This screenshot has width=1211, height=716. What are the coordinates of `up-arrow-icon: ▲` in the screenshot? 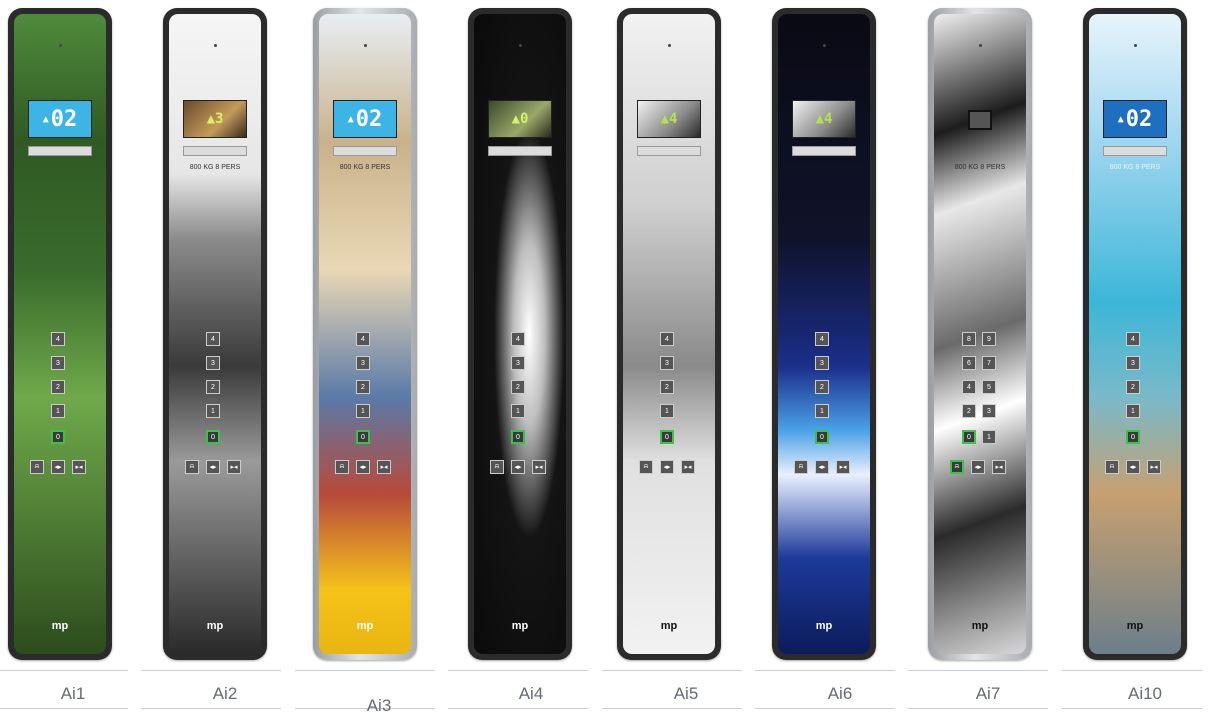 It's located at (210, 119).